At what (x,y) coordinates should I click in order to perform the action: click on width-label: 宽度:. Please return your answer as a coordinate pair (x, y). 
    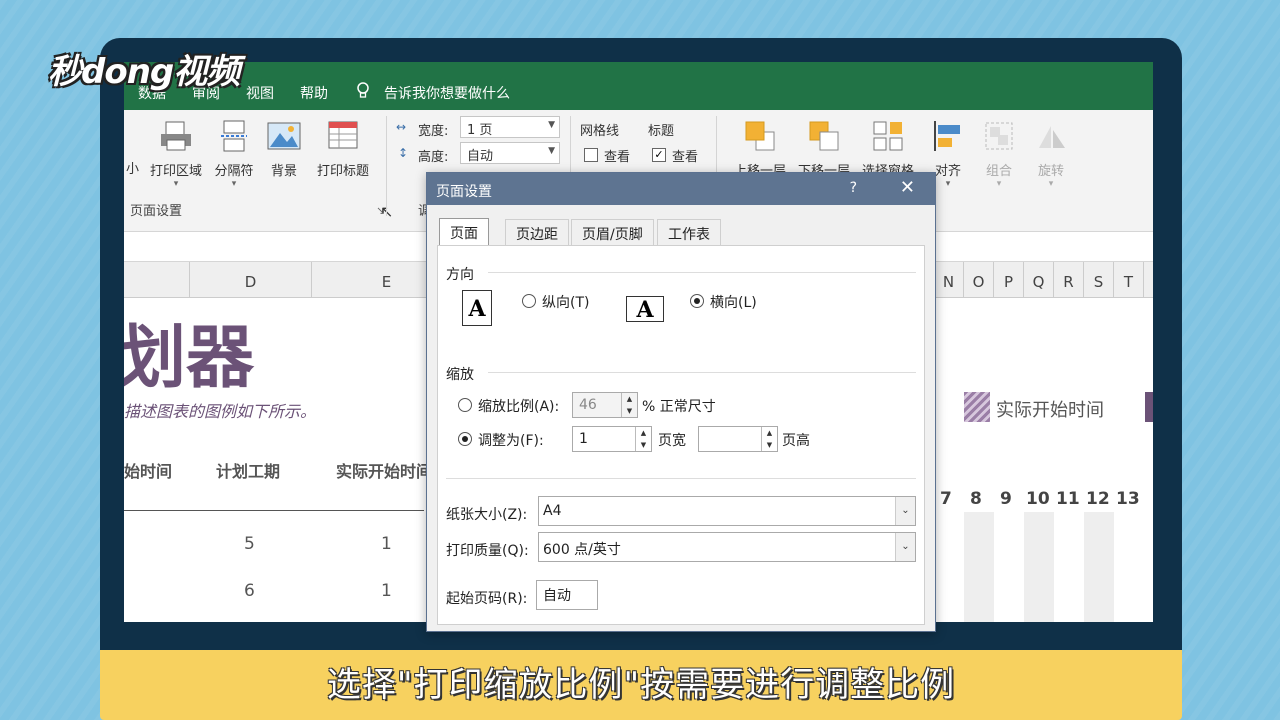
    Looking at the image, I should click on (433, 131).